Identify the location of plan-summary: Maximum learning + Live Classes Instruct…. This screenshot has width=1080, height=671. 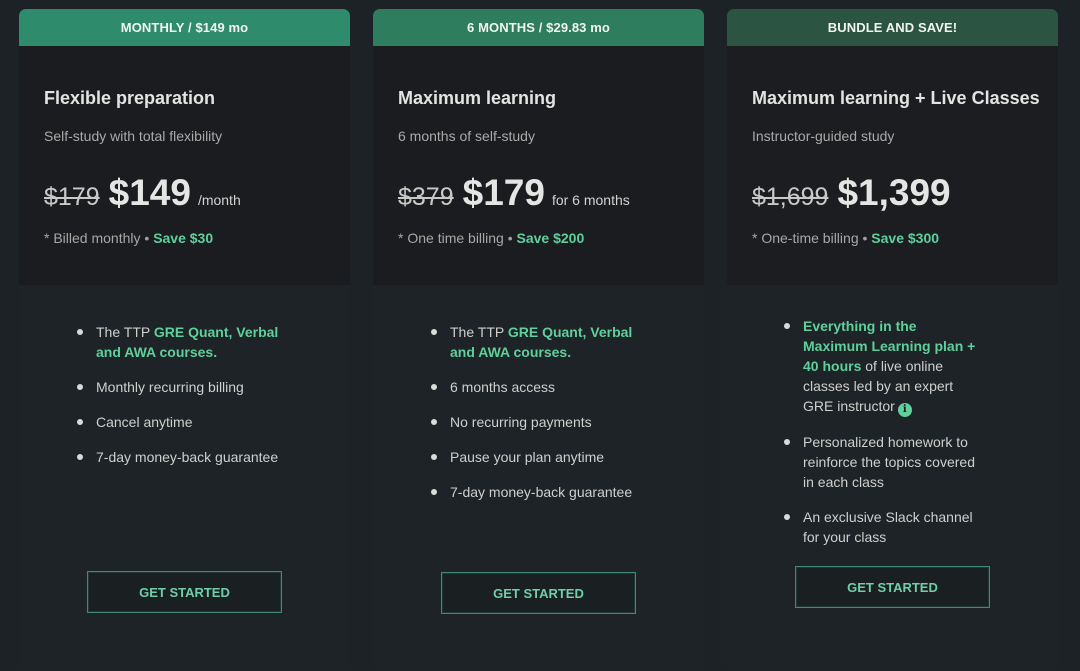
(892, 165).